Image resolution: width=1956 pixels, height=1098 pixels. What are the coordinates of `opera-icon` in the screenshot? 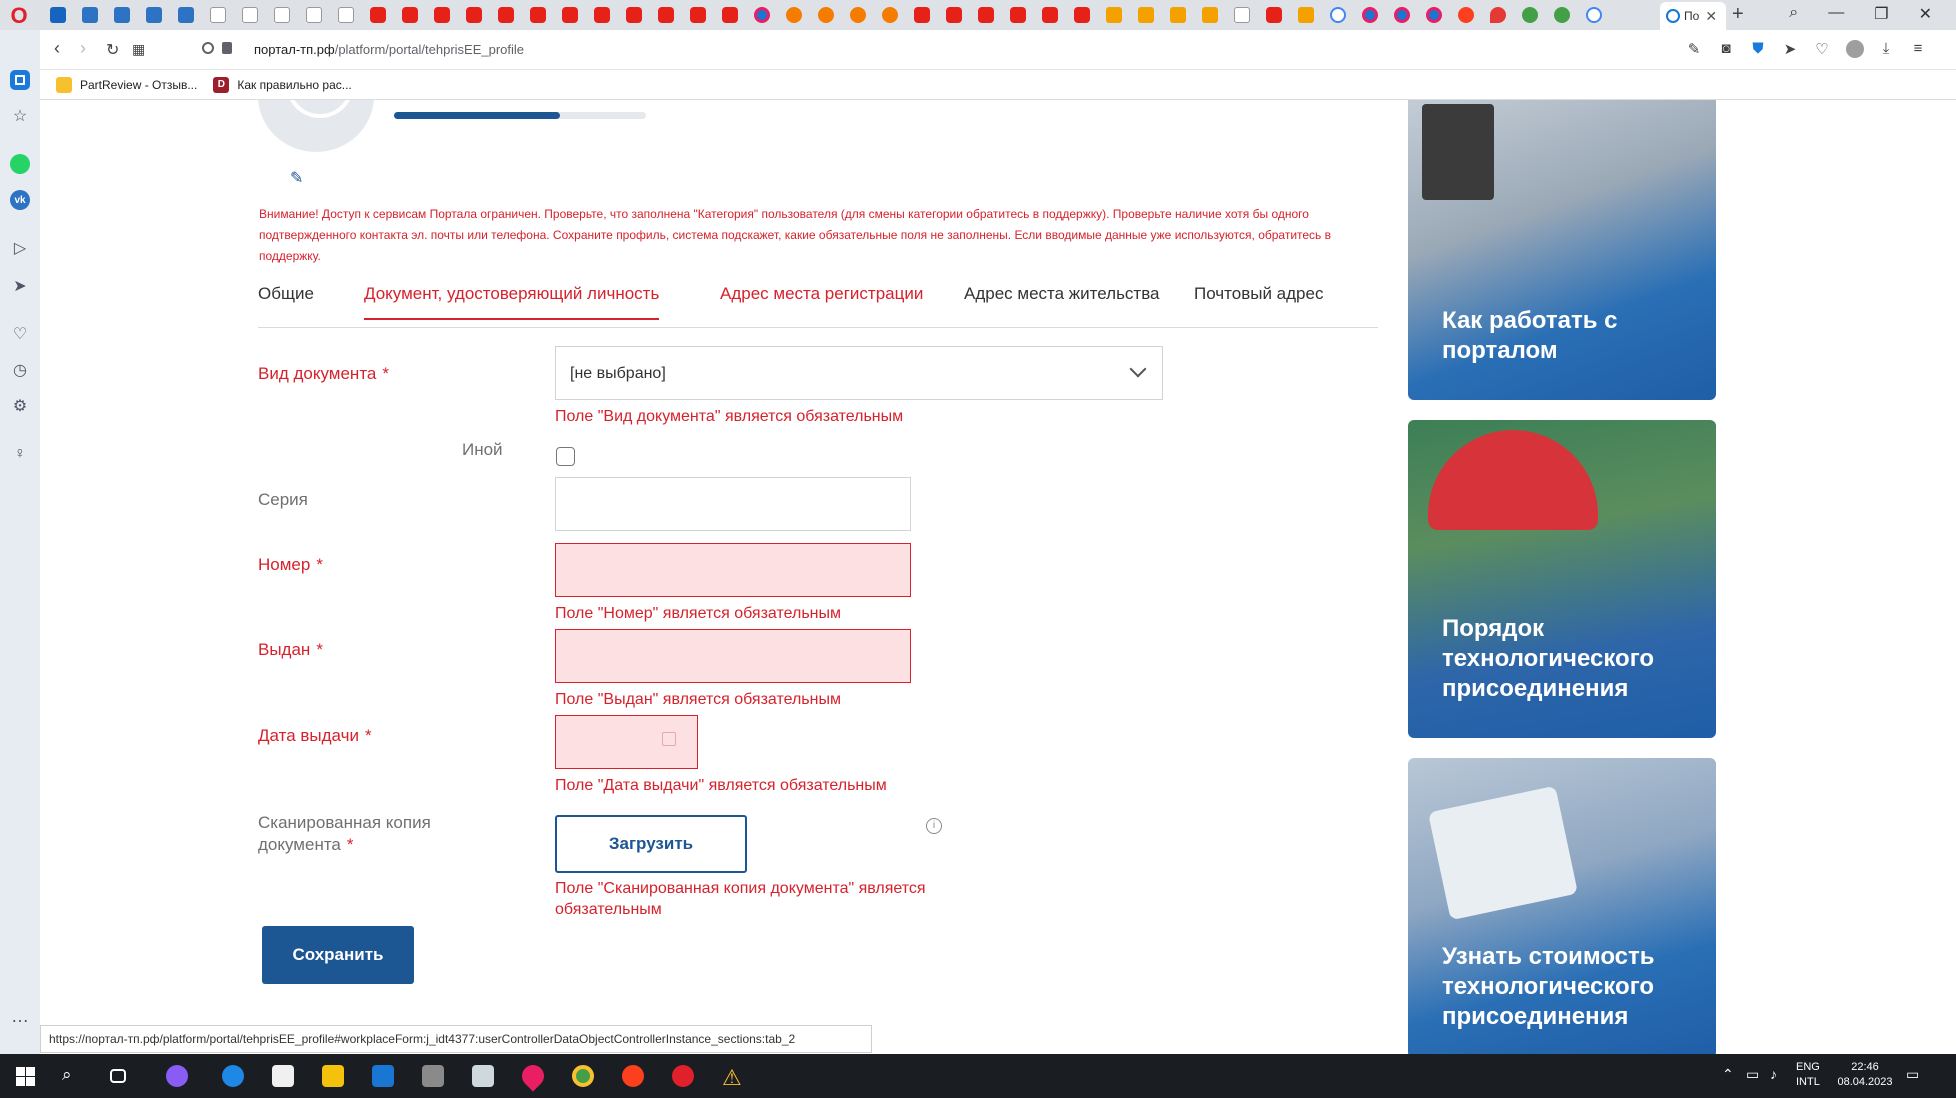 It's located at (683, 1076).